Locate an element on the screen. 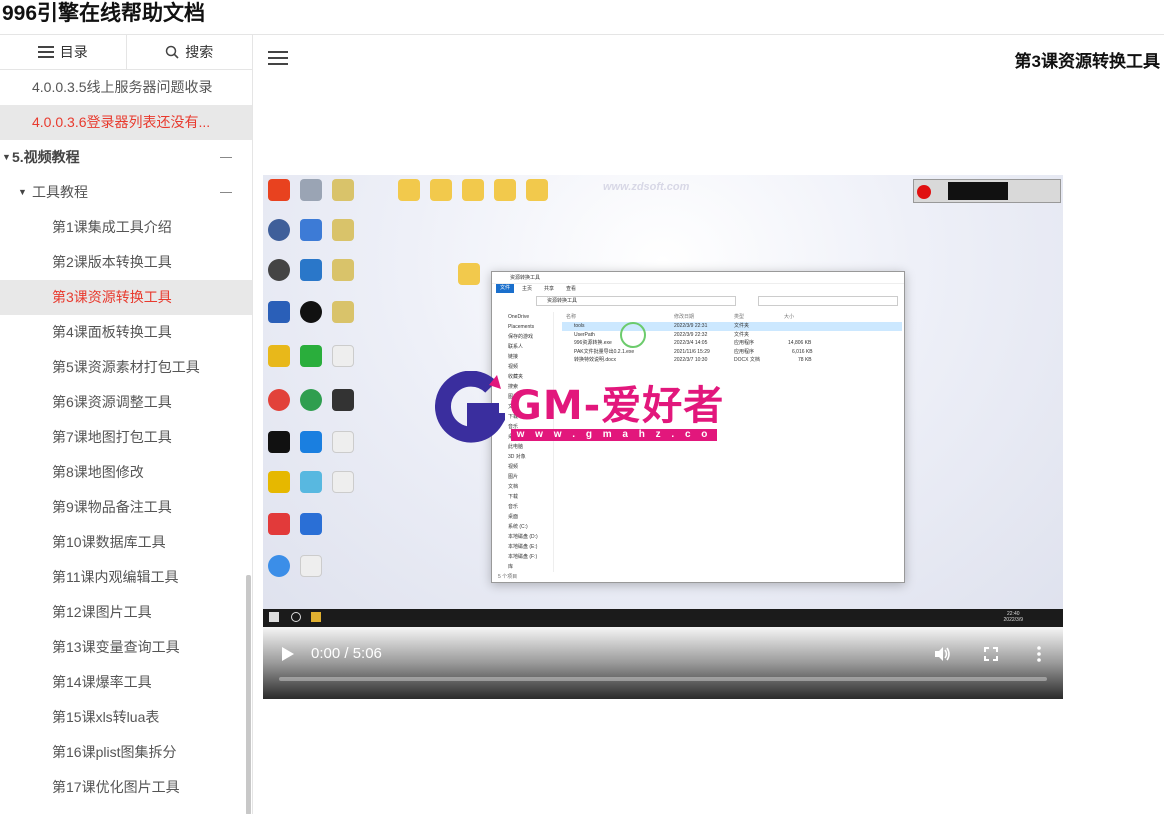  file-size: 14,806 KB is located at coordinates (800, 343).